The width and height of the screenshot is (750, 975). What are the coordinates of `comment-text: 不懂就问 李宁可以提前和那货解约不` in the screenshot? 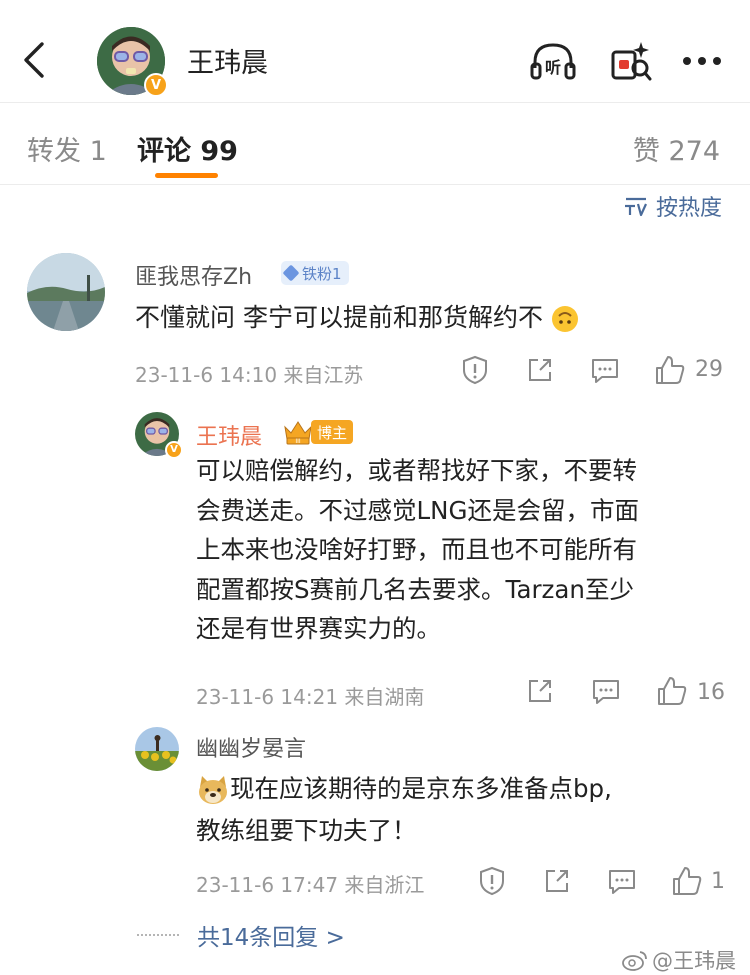 It's located at (357, 318).